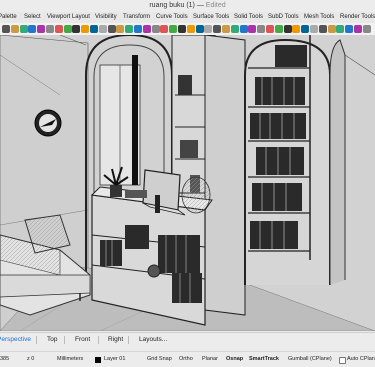 The width and height of the screenshot is (375, 367). What do you see at coordinates (340, 29) in the screenshot?
I see `material-icon` at bounding box center [340, 29].